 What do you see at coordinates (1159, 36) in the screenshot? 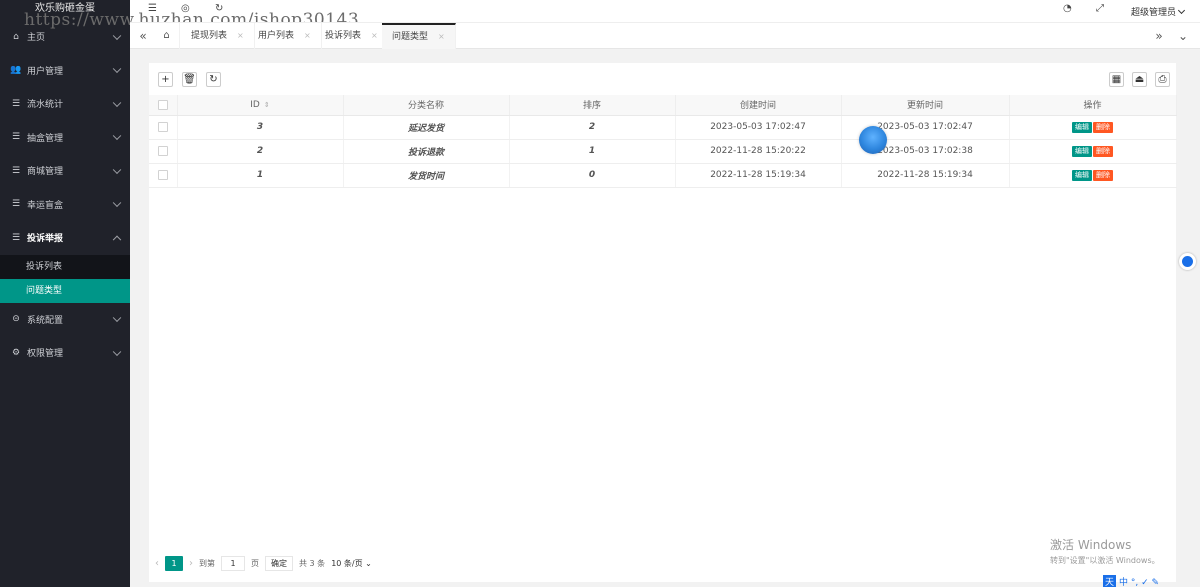
I see `tabs-scroll-right-icon: »` at bounding box center [1159, 36].